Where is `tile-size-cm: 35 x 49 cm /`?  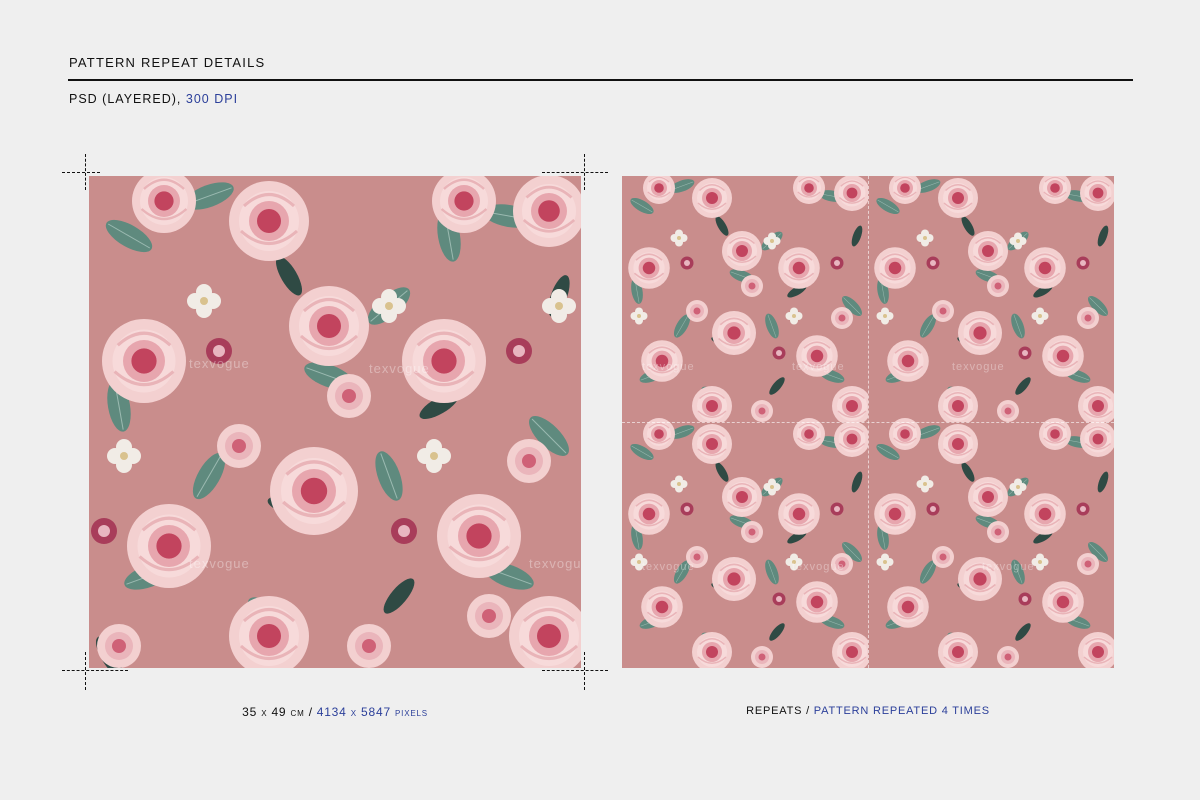 tile-size-cm: 35 x 49 cm / is located at coordinates (277, 712).